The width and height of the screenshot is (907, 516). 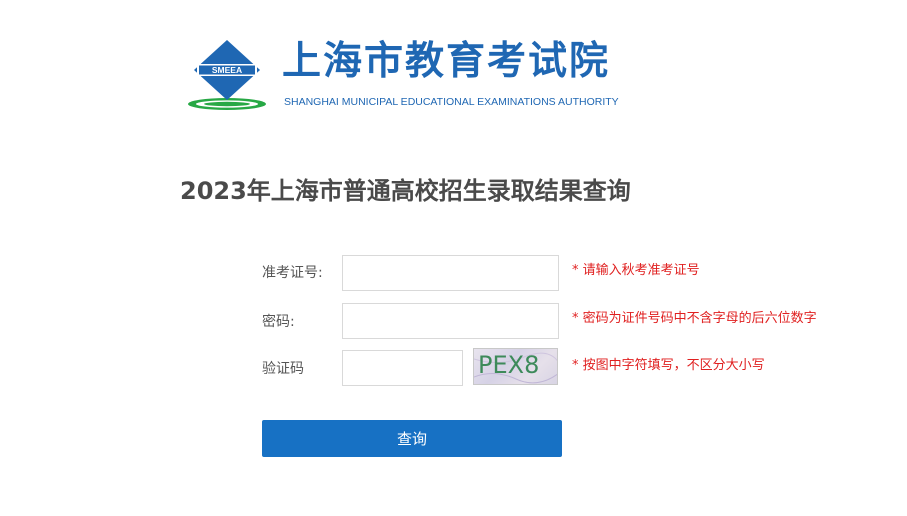 I want to click on captcha-input, so click(x=402, y=368).